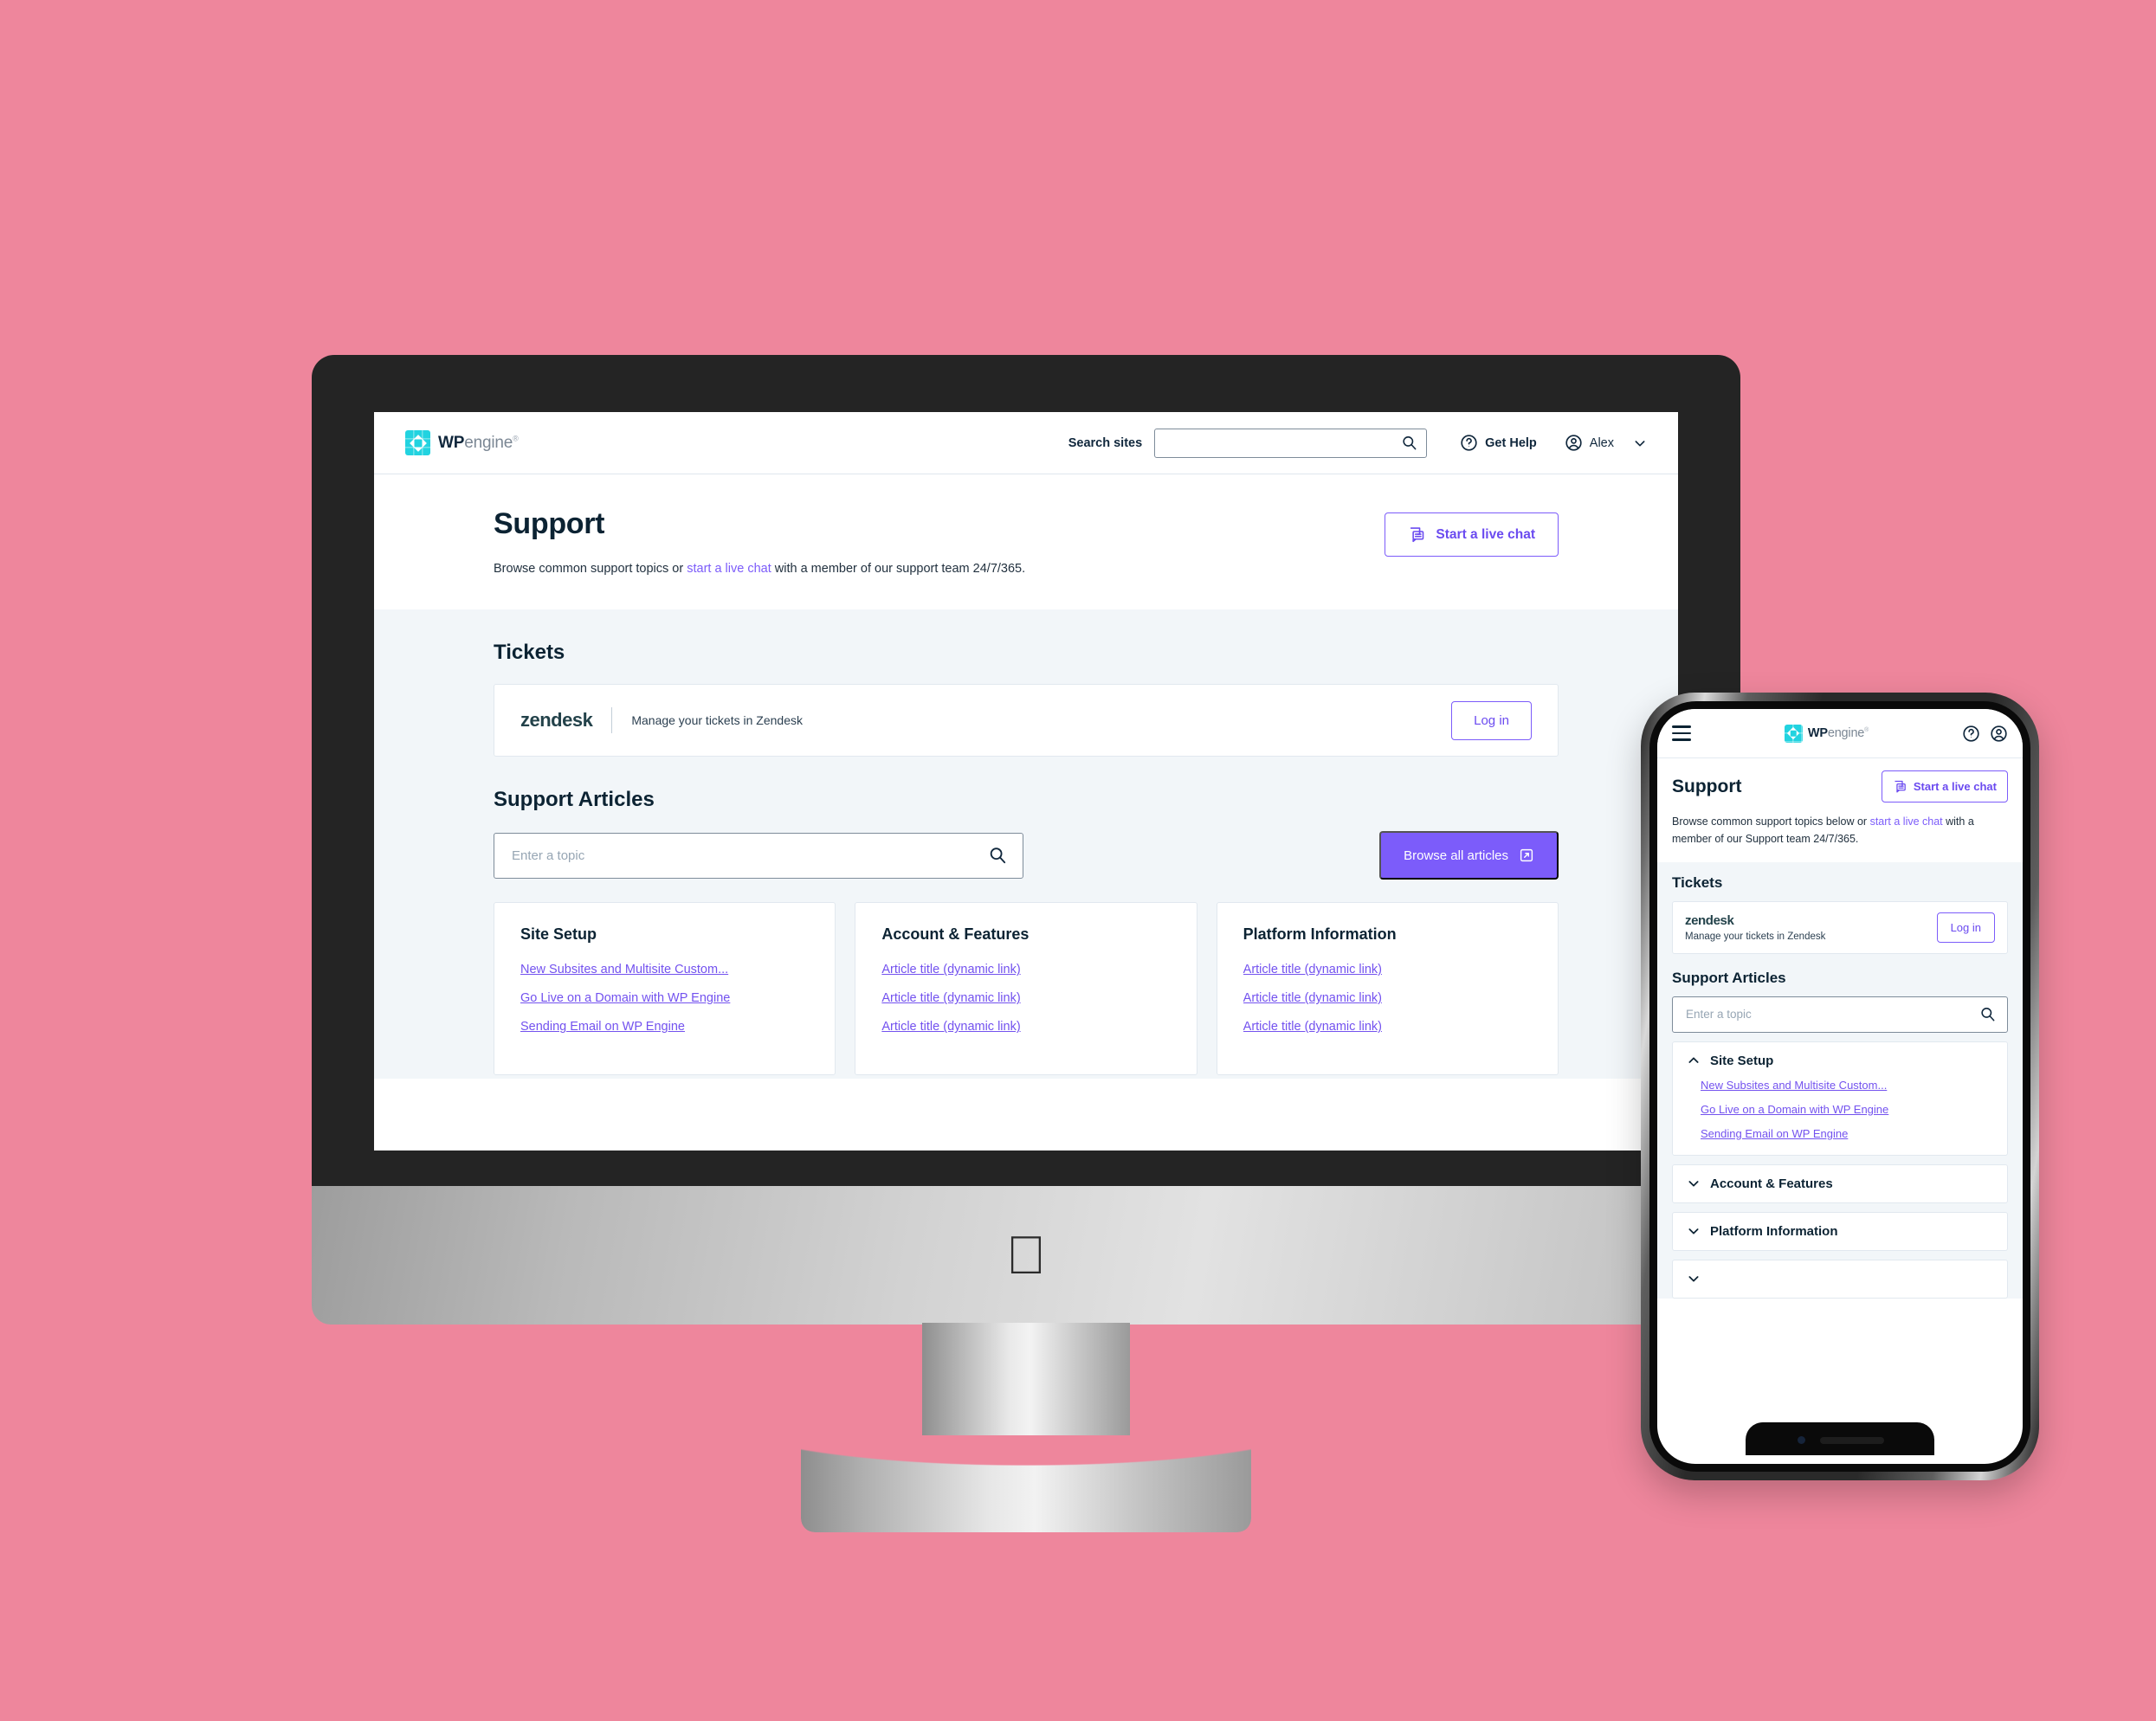  What do you see at coordinates (612, 720) in the screenshot?
I see `divider` at bounding box center [612, 720].